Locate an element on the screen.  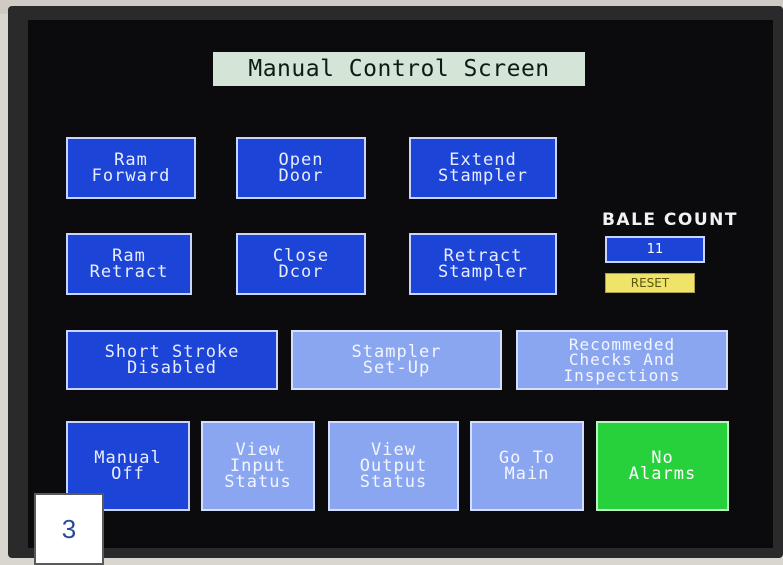
retract-stampler-button: Retract Stampler is located at coordinates (483, 264).